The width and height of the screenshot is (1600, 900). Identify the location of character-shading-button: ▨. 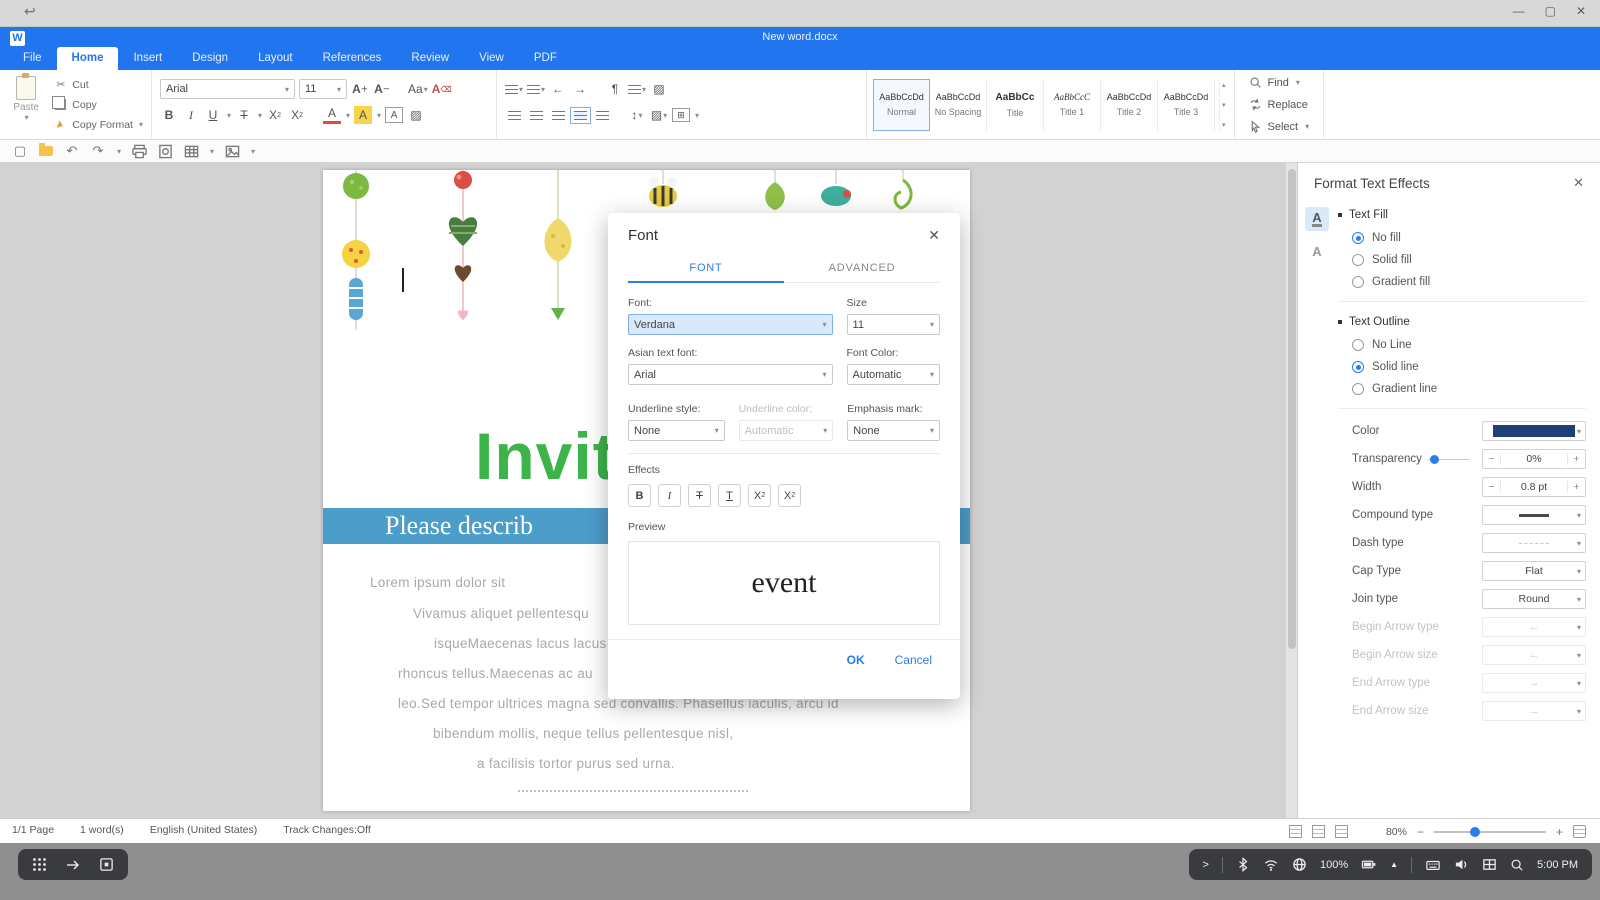
(416, 115).